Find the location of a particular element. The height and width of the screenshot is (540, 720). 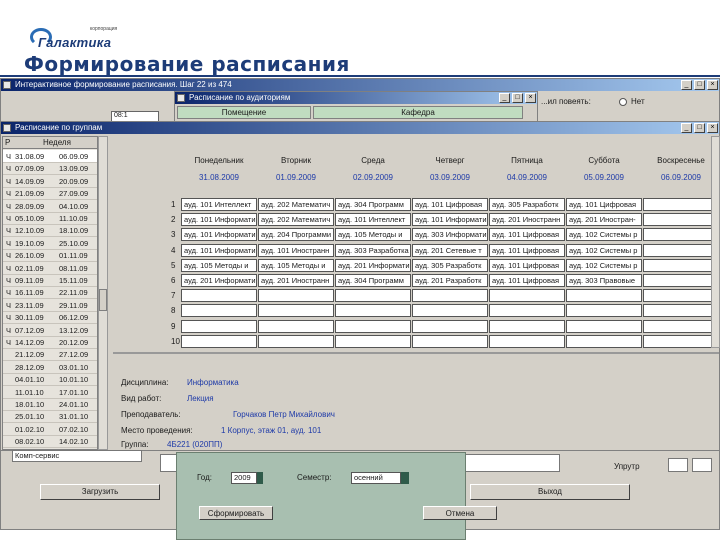

schedule-cell: ауд. 201 Иностран- is located at coordinates (604, 220).